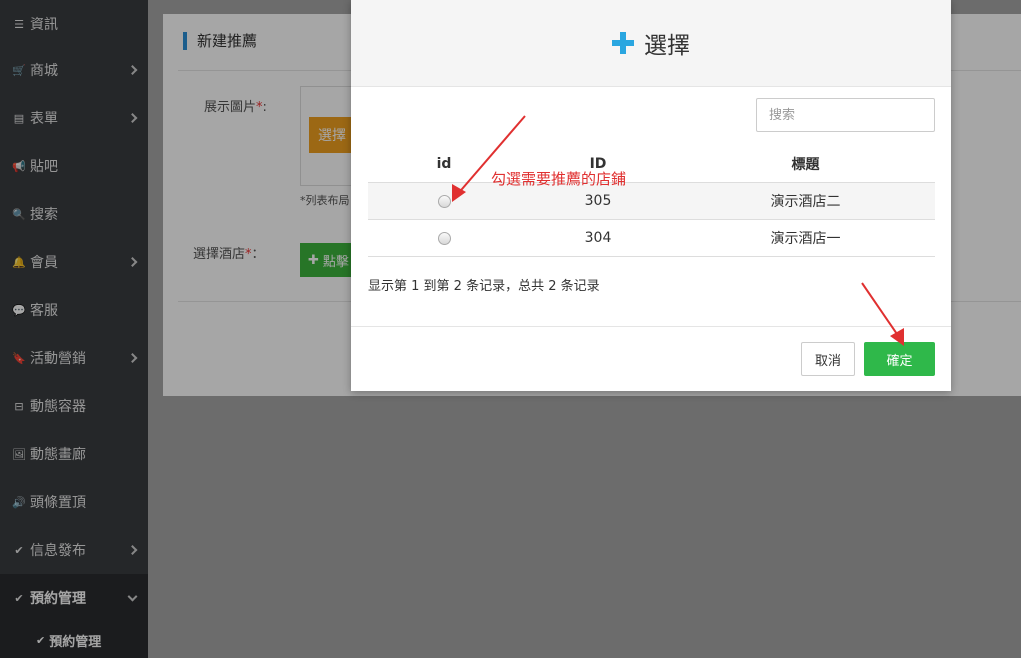 The height and width of the screenshot is (658, 1021). Describe the element at coordinates (845, 115) in the screenshot. I see `search-input` at that location.